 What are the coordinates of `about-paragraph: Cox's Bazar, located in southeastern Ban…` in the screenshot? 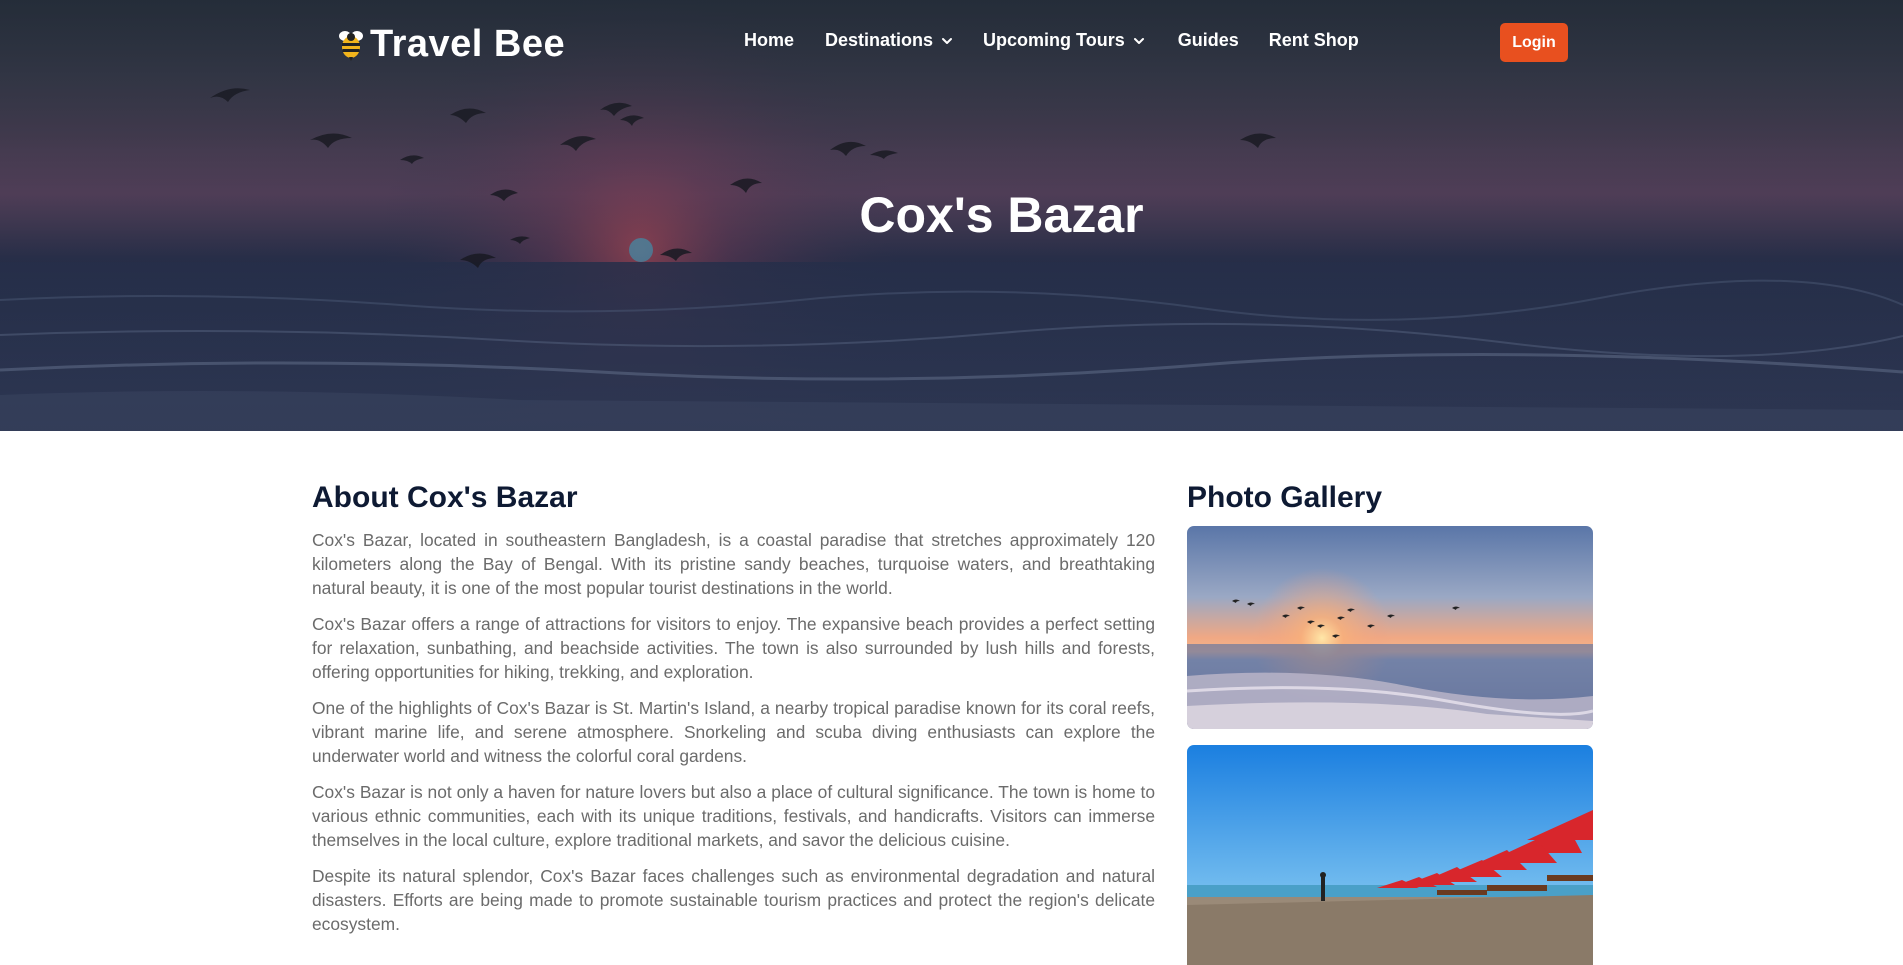 It's located at (733, 564).